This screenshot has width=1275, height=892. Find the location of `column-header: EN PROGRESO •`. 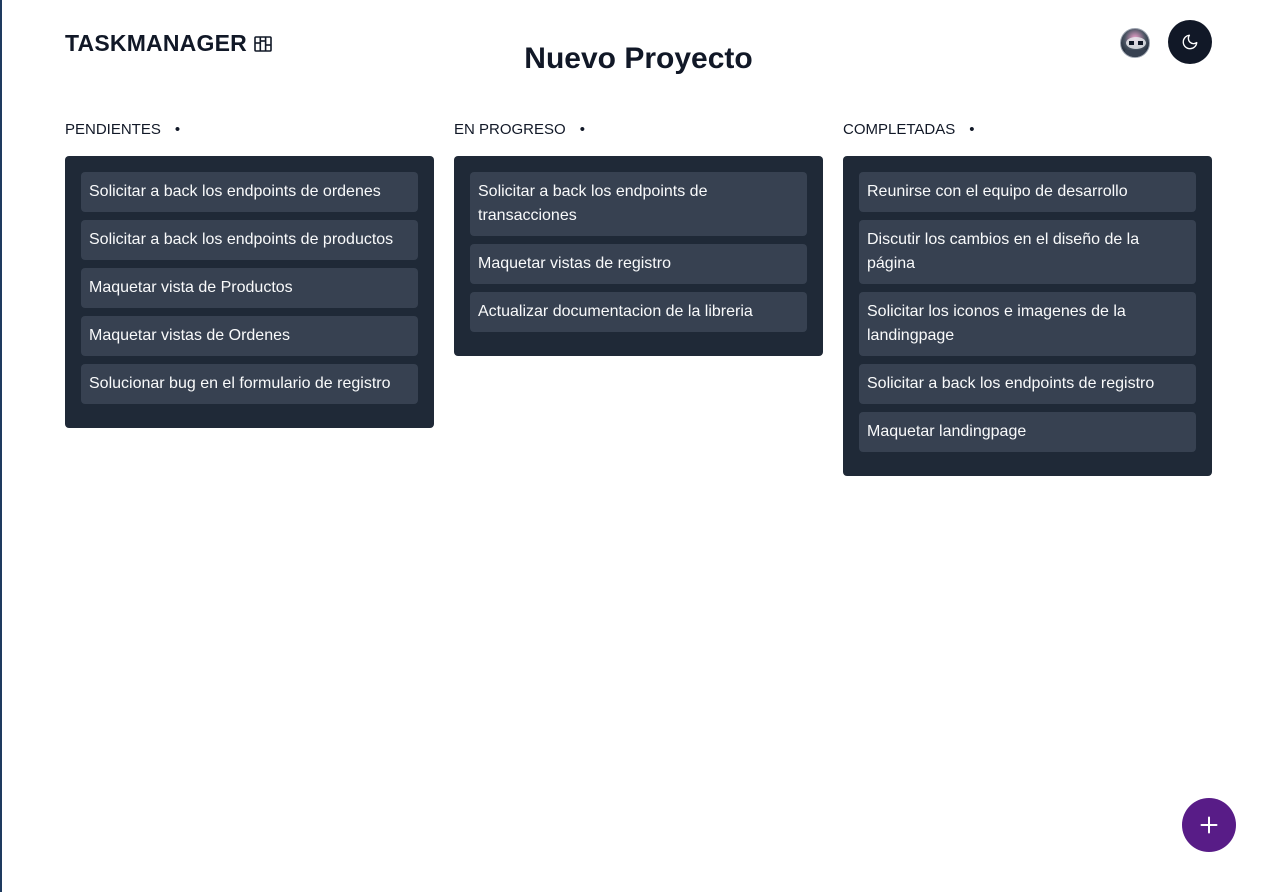

column-header: EN PROGRESO • is located at coordinates (638, 129).